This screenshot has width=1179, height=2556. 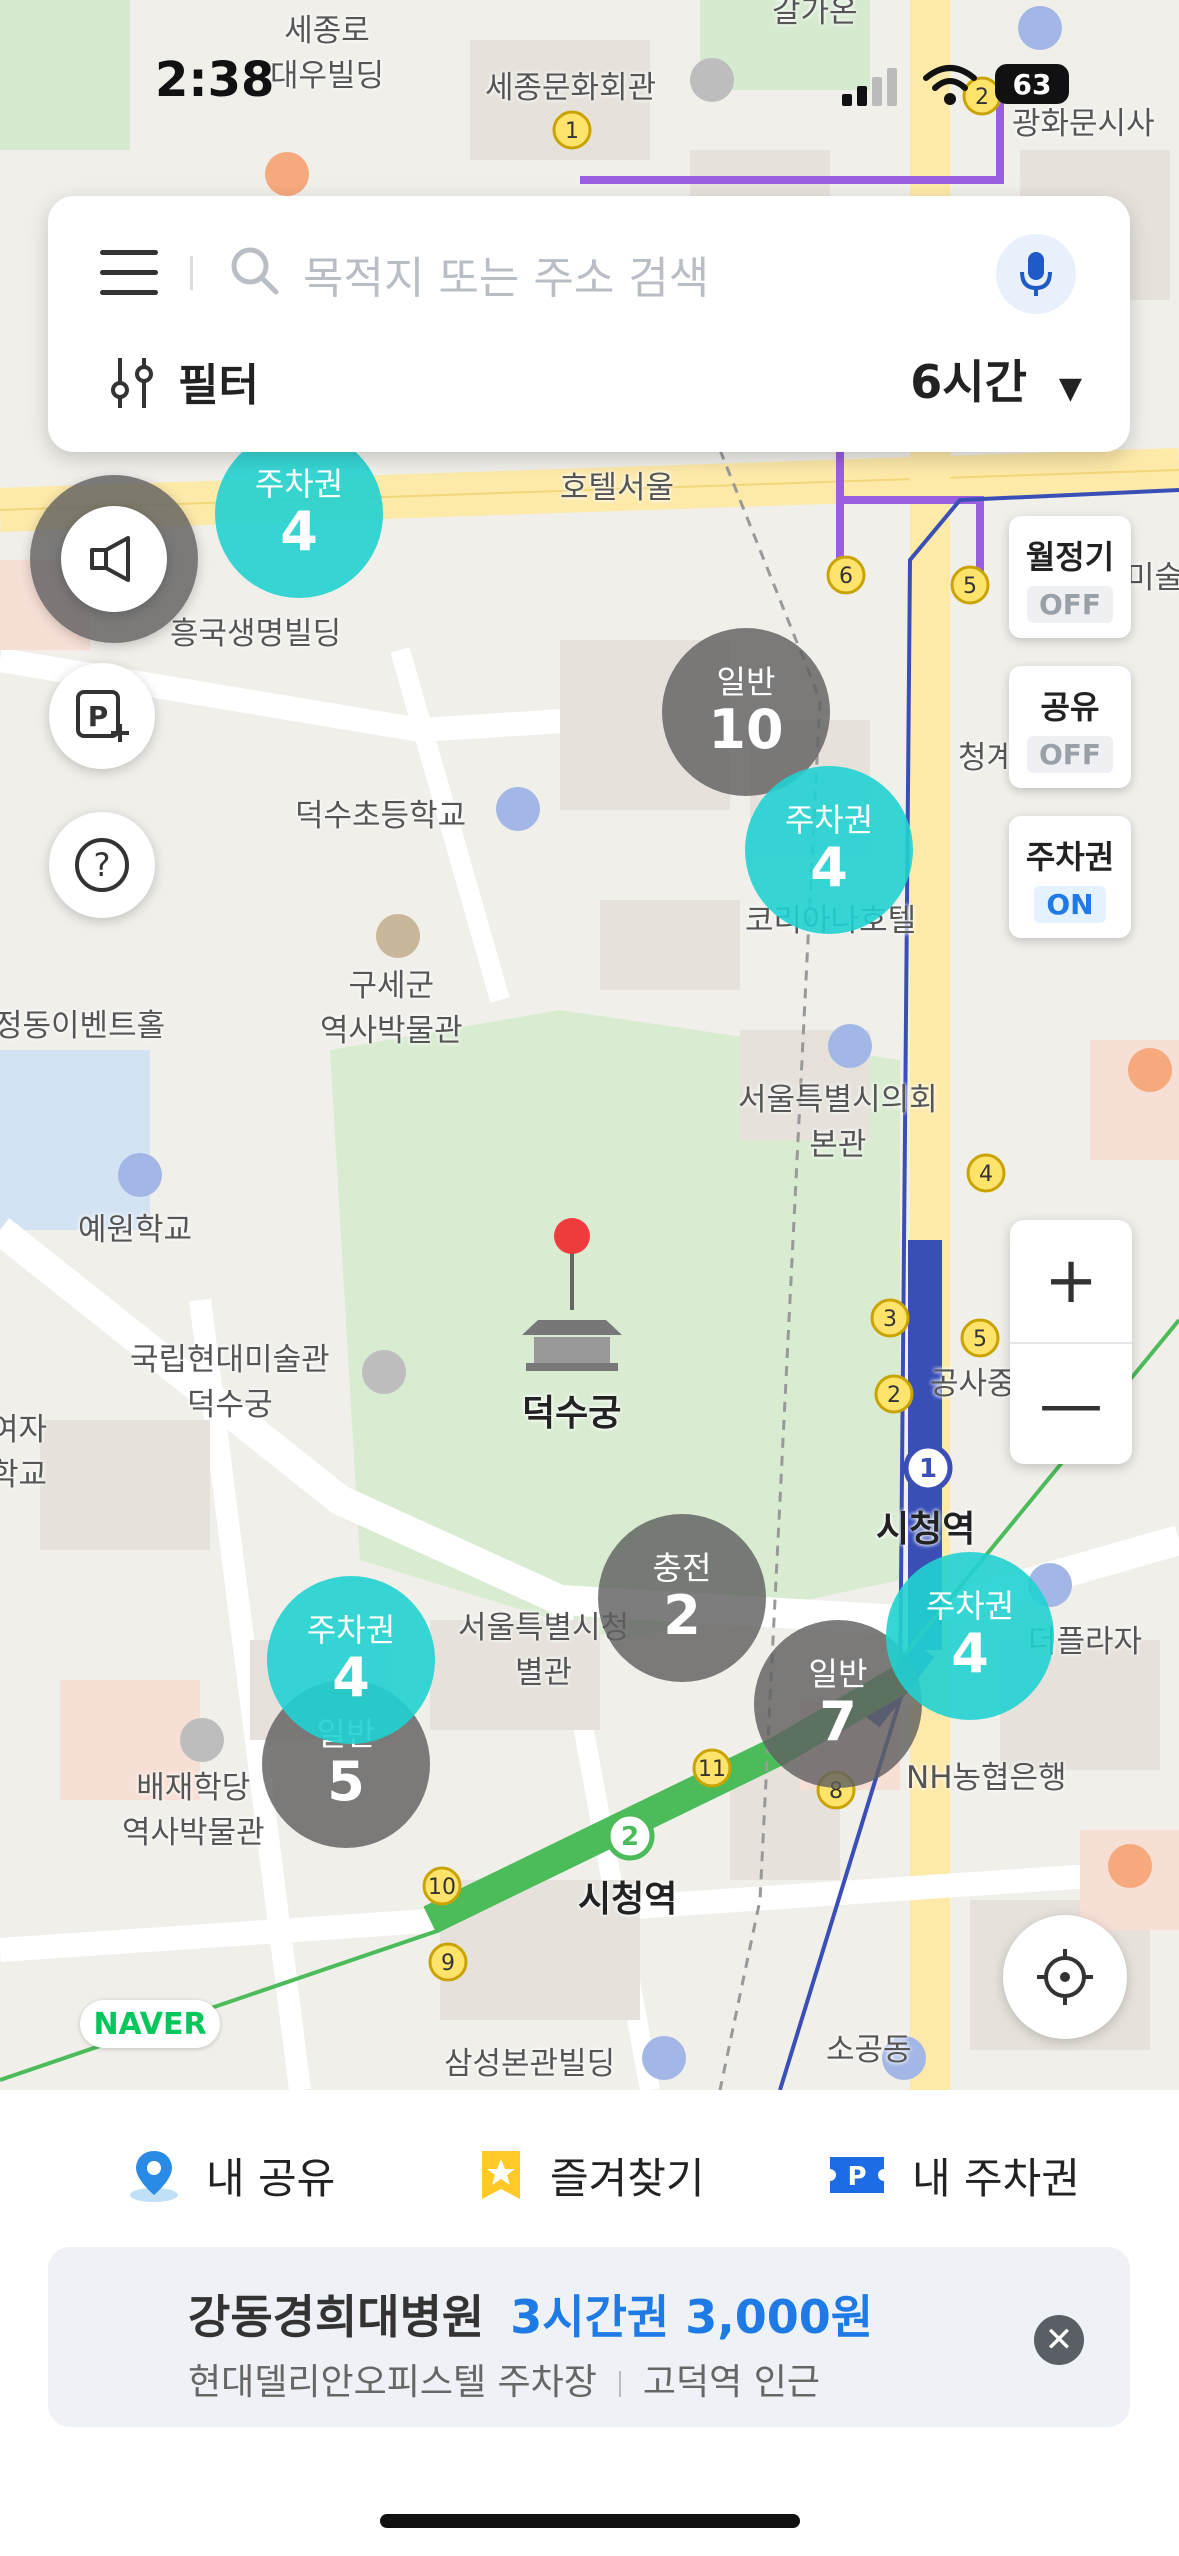 I want to click on caret-down-icon: ▼, so click(x=1070, y=388).